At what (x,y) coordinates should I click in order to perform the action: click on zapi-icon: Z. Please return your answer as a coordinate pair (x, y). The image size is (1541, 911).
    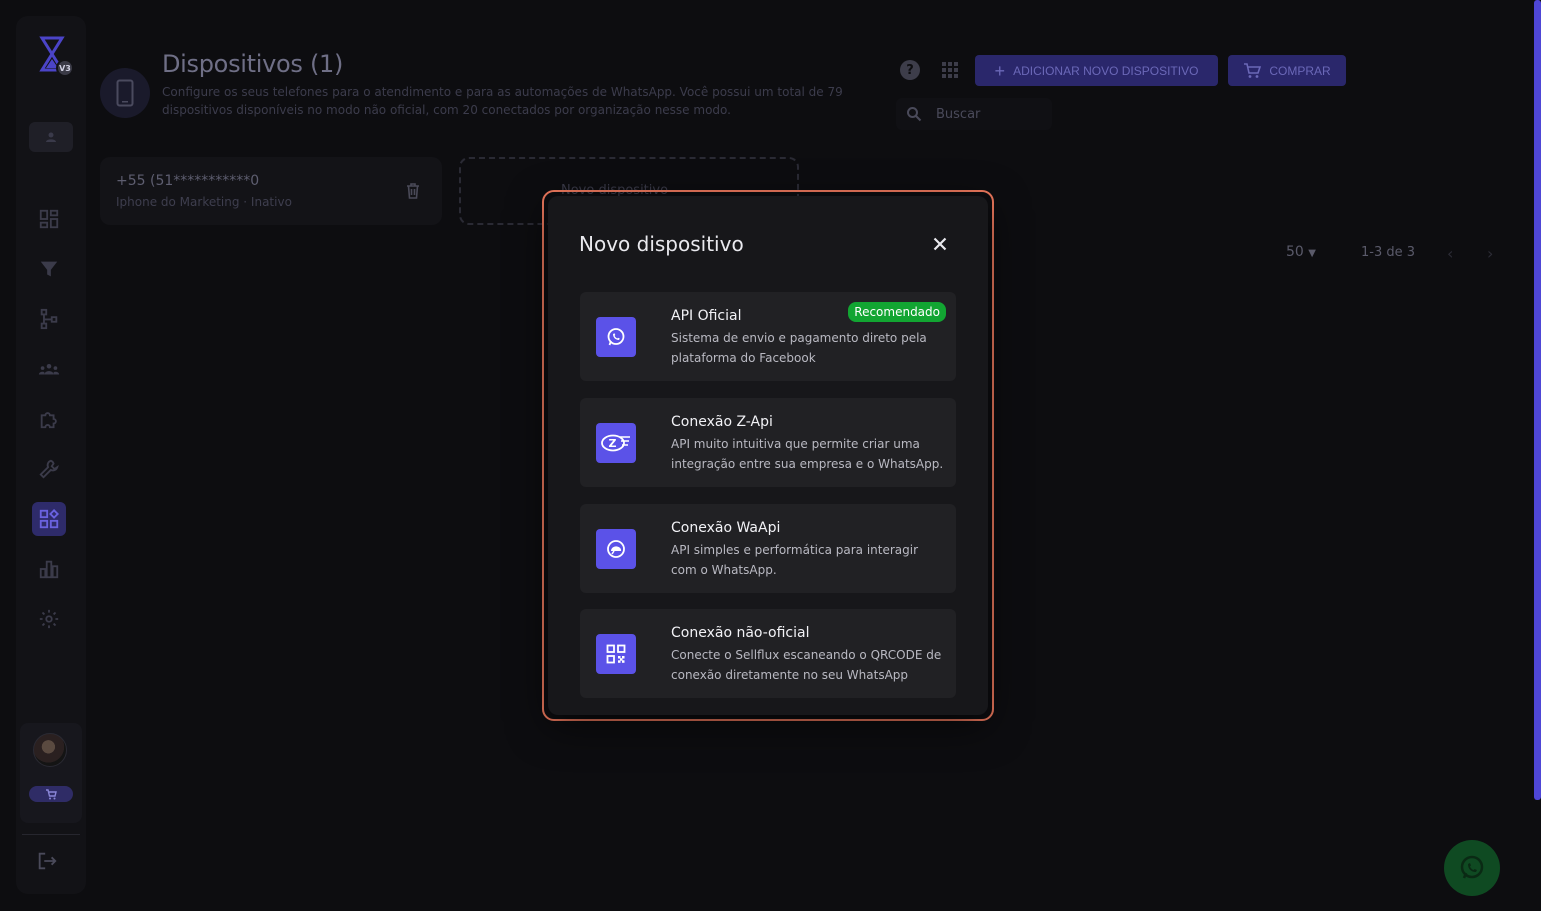
    Looking at the image, I should click on (616, 443).